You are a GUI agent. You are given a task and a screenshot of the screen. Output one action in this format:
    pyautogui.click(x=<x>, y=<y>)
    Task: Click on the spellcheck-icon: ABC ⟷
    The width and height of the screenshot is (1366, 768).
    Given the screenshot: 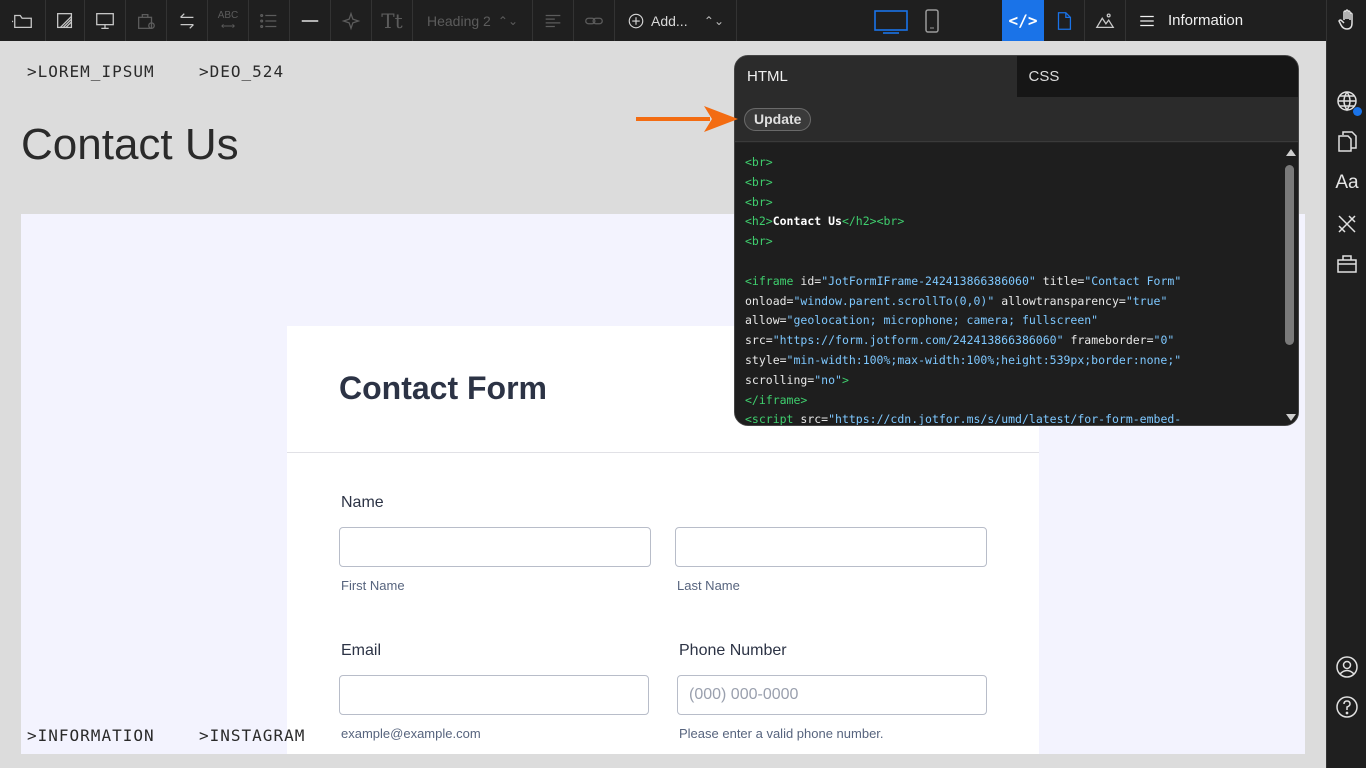 What is the action you would take?
    pyautogui.click(x=228, y=20)
    